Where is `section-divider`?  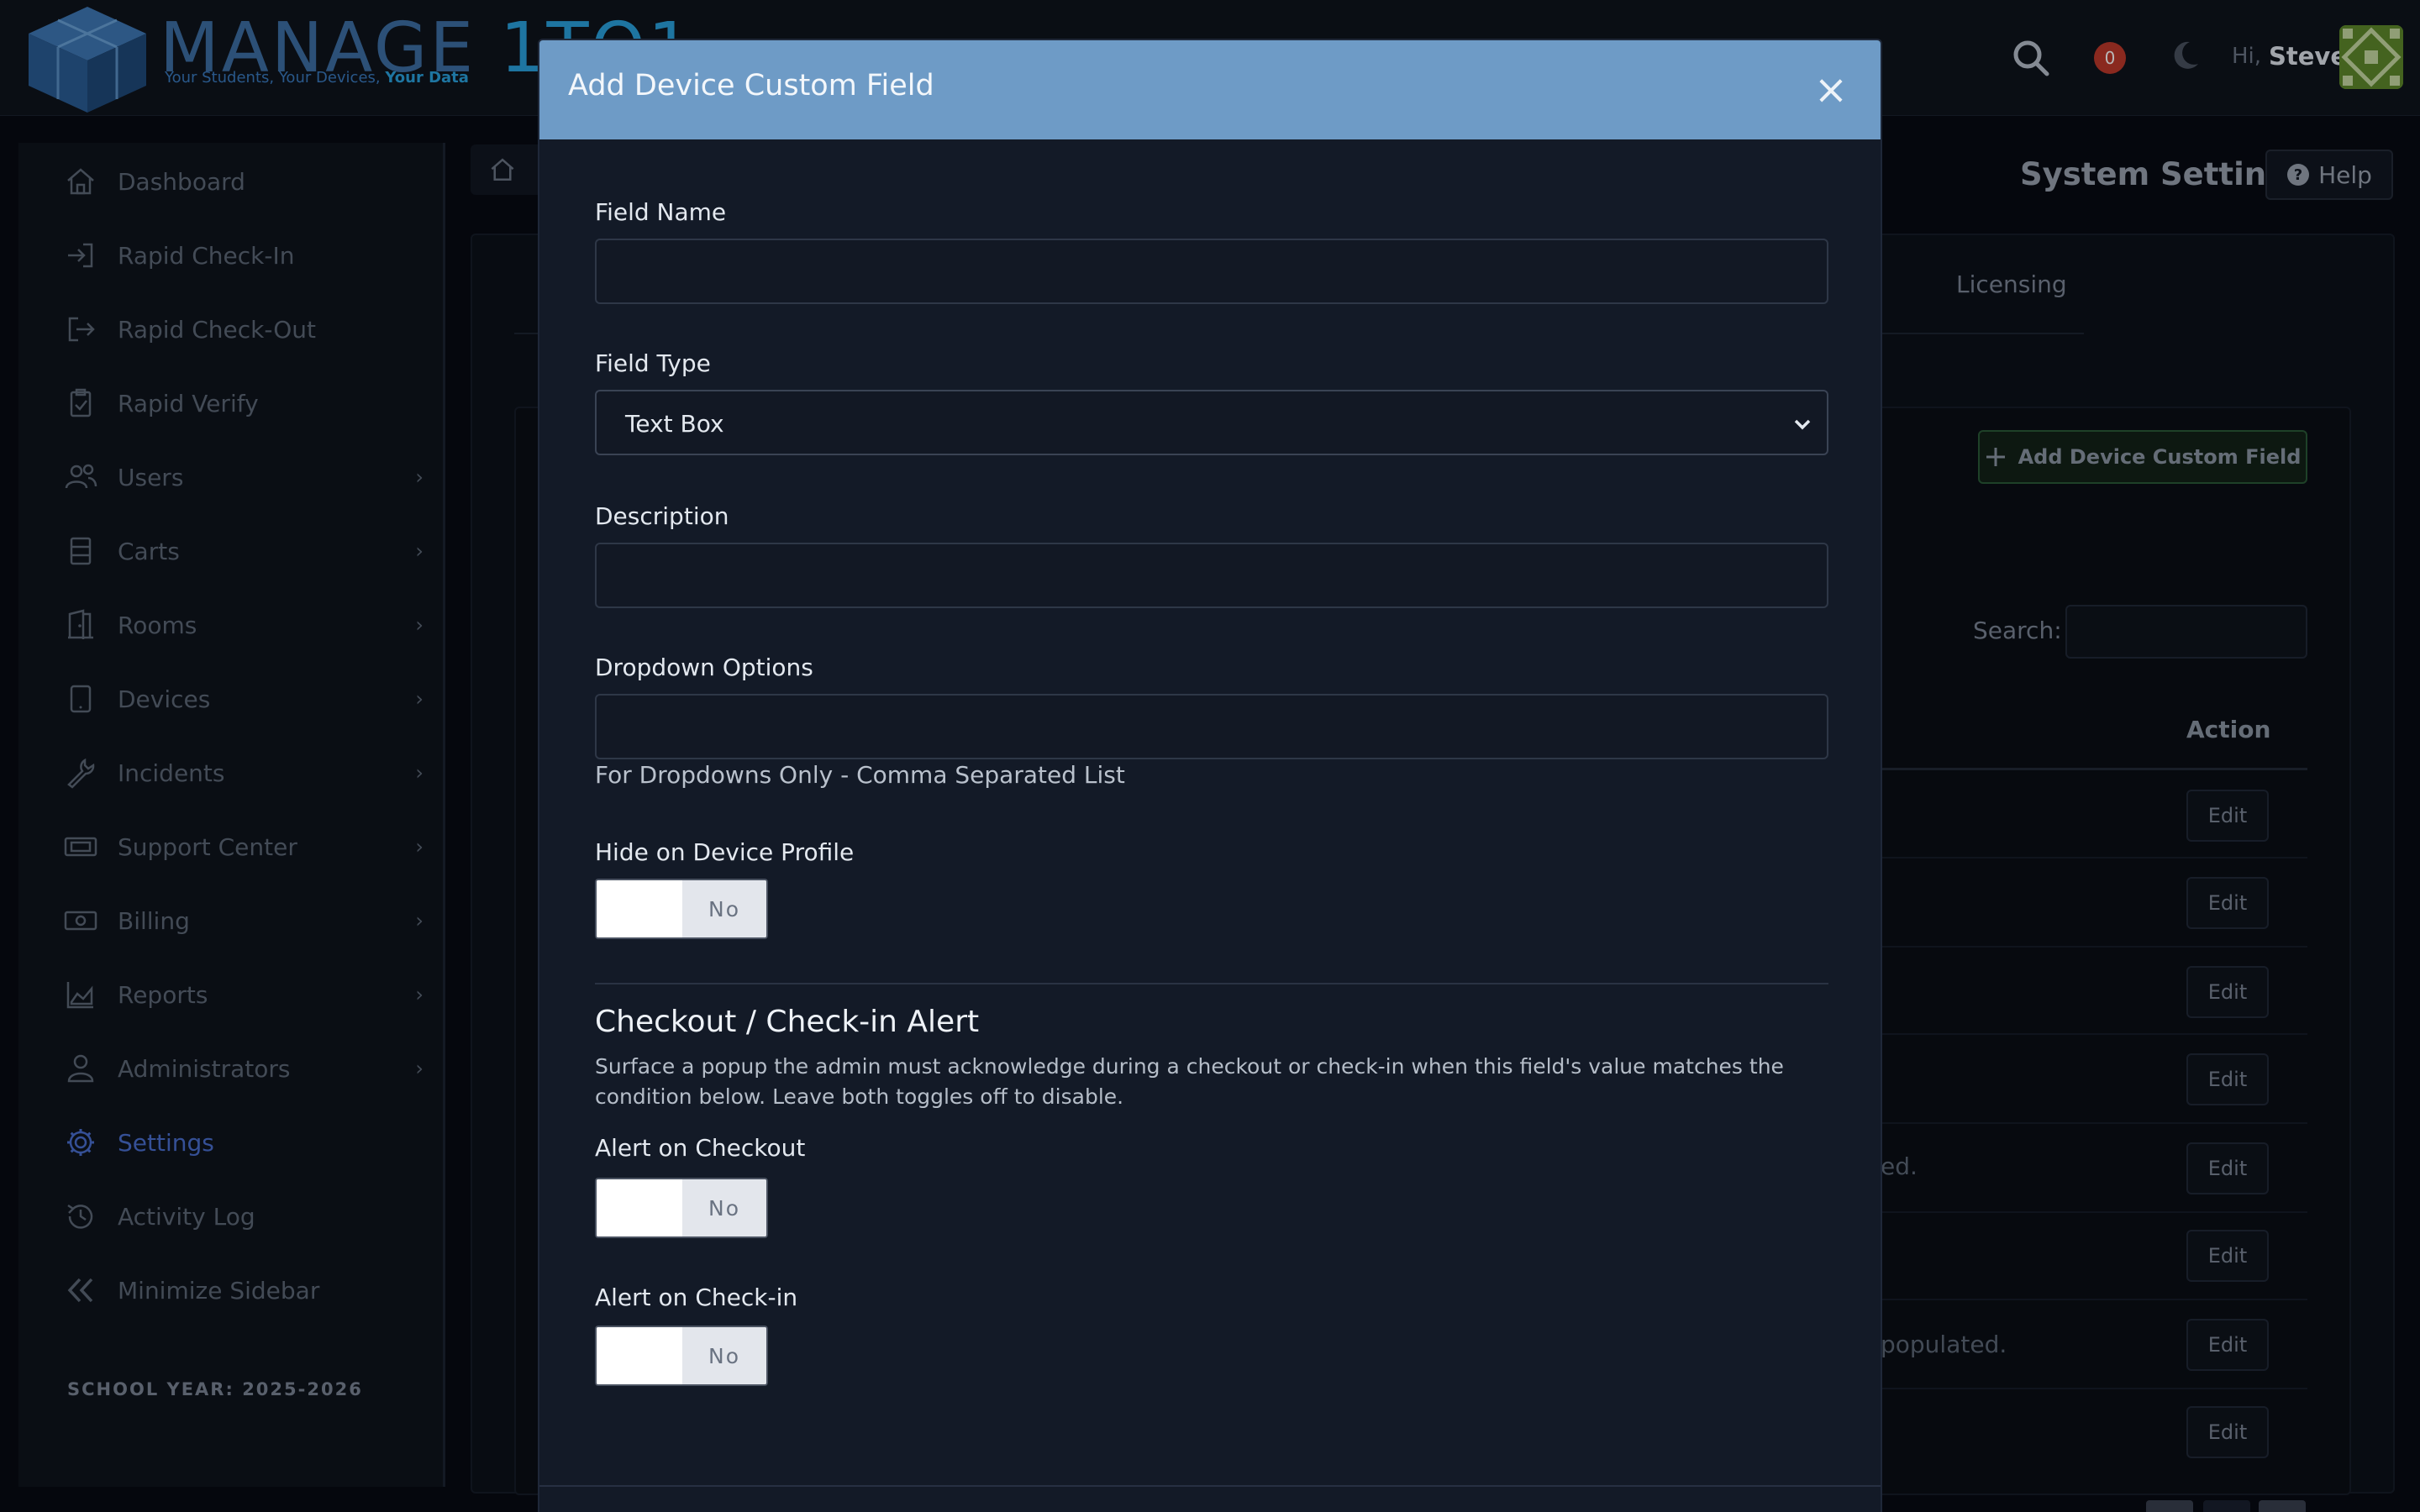
section-divider is located at coordinates (1211, 983).